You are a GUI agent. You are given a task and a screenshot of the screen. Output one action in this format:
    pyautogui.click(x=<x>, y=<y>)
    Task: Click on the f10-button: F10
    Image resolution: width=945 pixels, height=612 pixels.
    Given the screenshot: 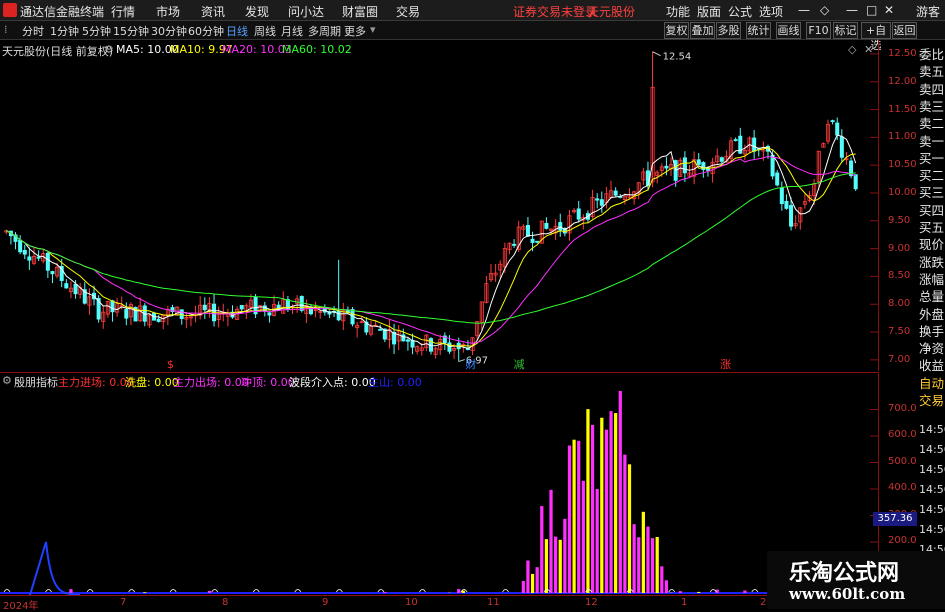 What is the action you would take?
    pyautogui.click(x=818, y=30)
    